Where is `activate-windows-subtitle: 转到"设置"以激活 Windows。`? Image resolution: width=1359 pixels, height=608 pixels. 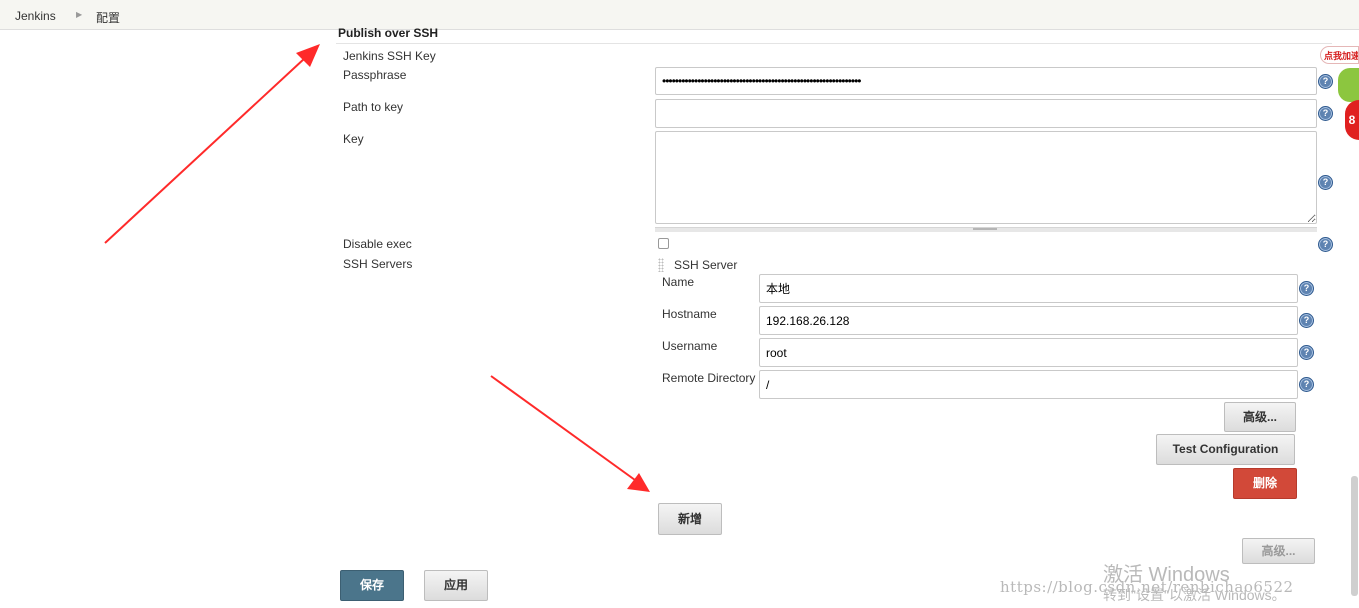
activate-windows-subtitle: 转到"设置"以激活 Windows。 is located at coordinates (1194, 595).